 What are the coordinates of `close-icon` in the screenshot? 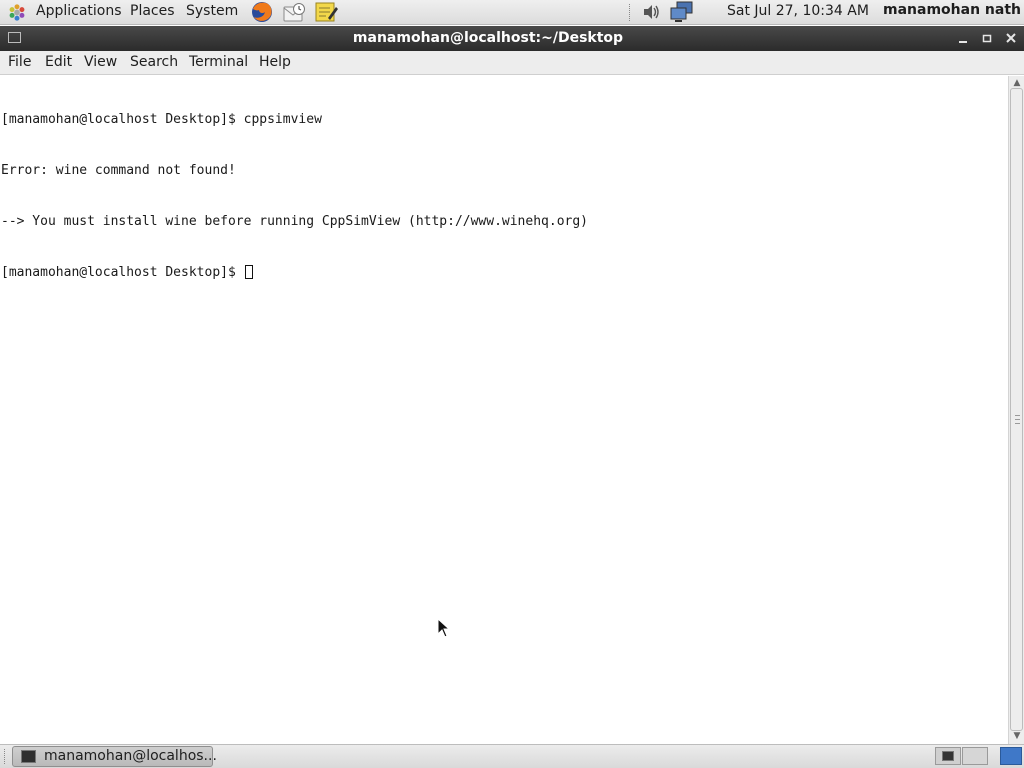 It's located at (1011, 38).